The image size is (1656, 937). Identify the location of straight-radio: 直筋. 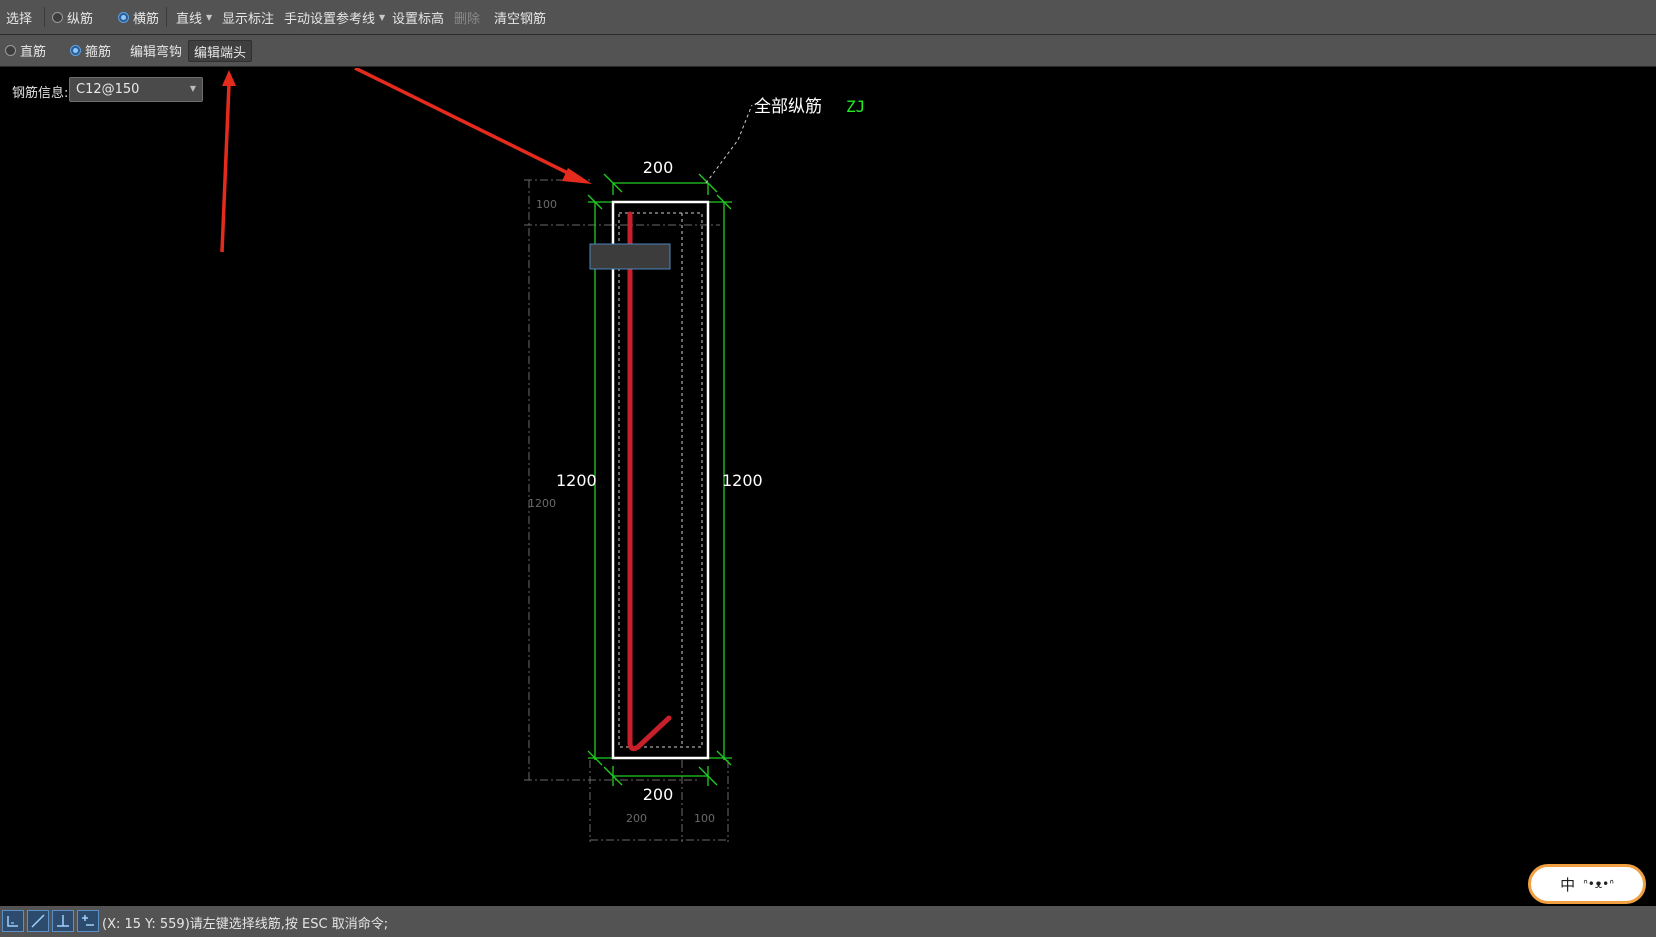
(25, 50).